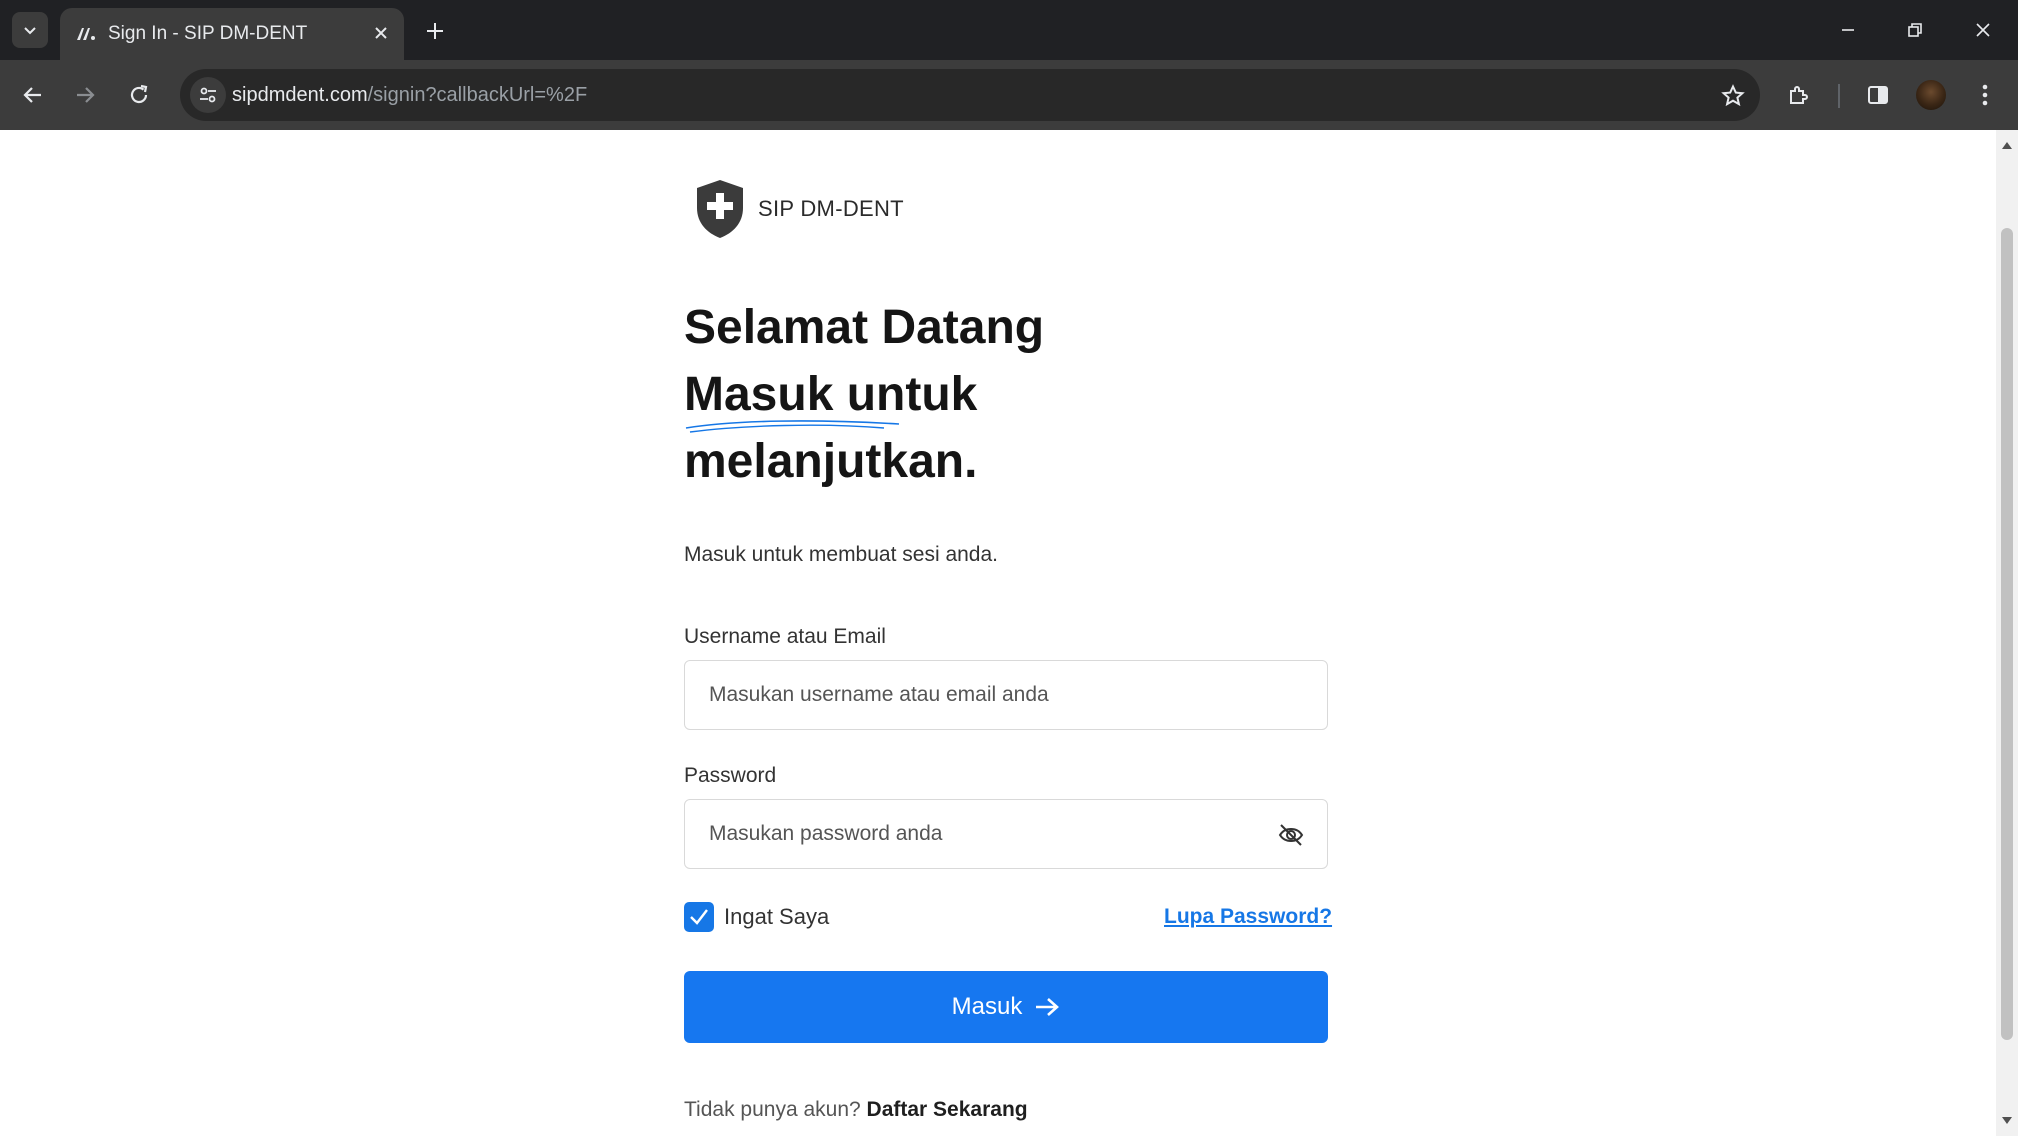 The height and width of the screenshot is (1140, 2018). I want to click on bookmark-button, so click(1733, 96).